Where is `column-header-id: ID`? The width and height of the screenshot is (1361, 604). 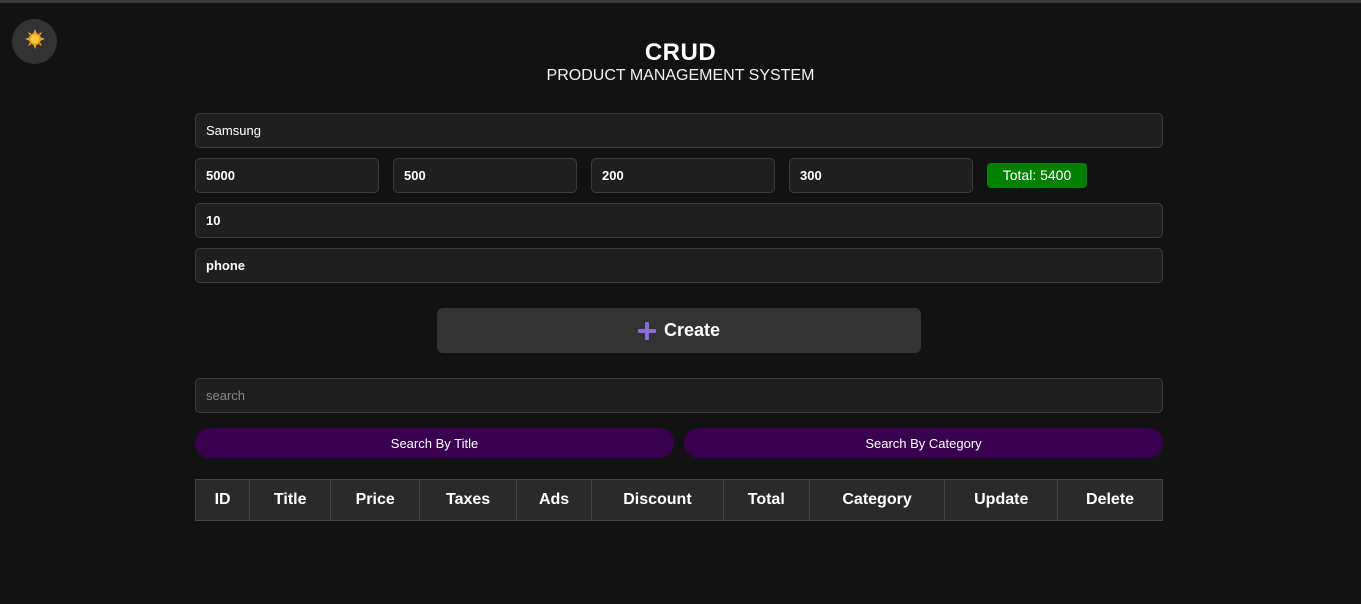
column-header-id: ID is located at coordinates (222, 500).